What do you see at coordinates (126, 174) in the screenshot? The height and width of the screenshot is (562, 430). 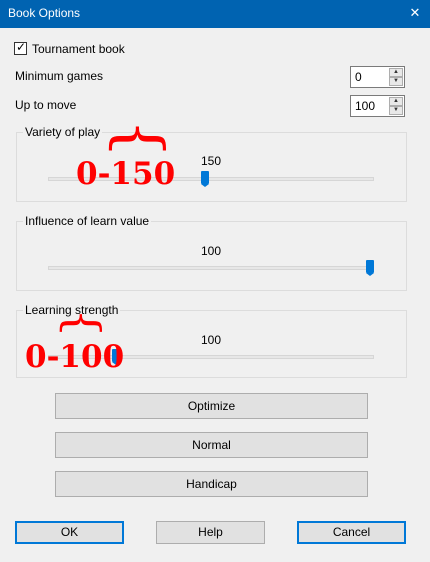 I see `variety-range-annotation: 0-150` at bounding box center [126, 174].